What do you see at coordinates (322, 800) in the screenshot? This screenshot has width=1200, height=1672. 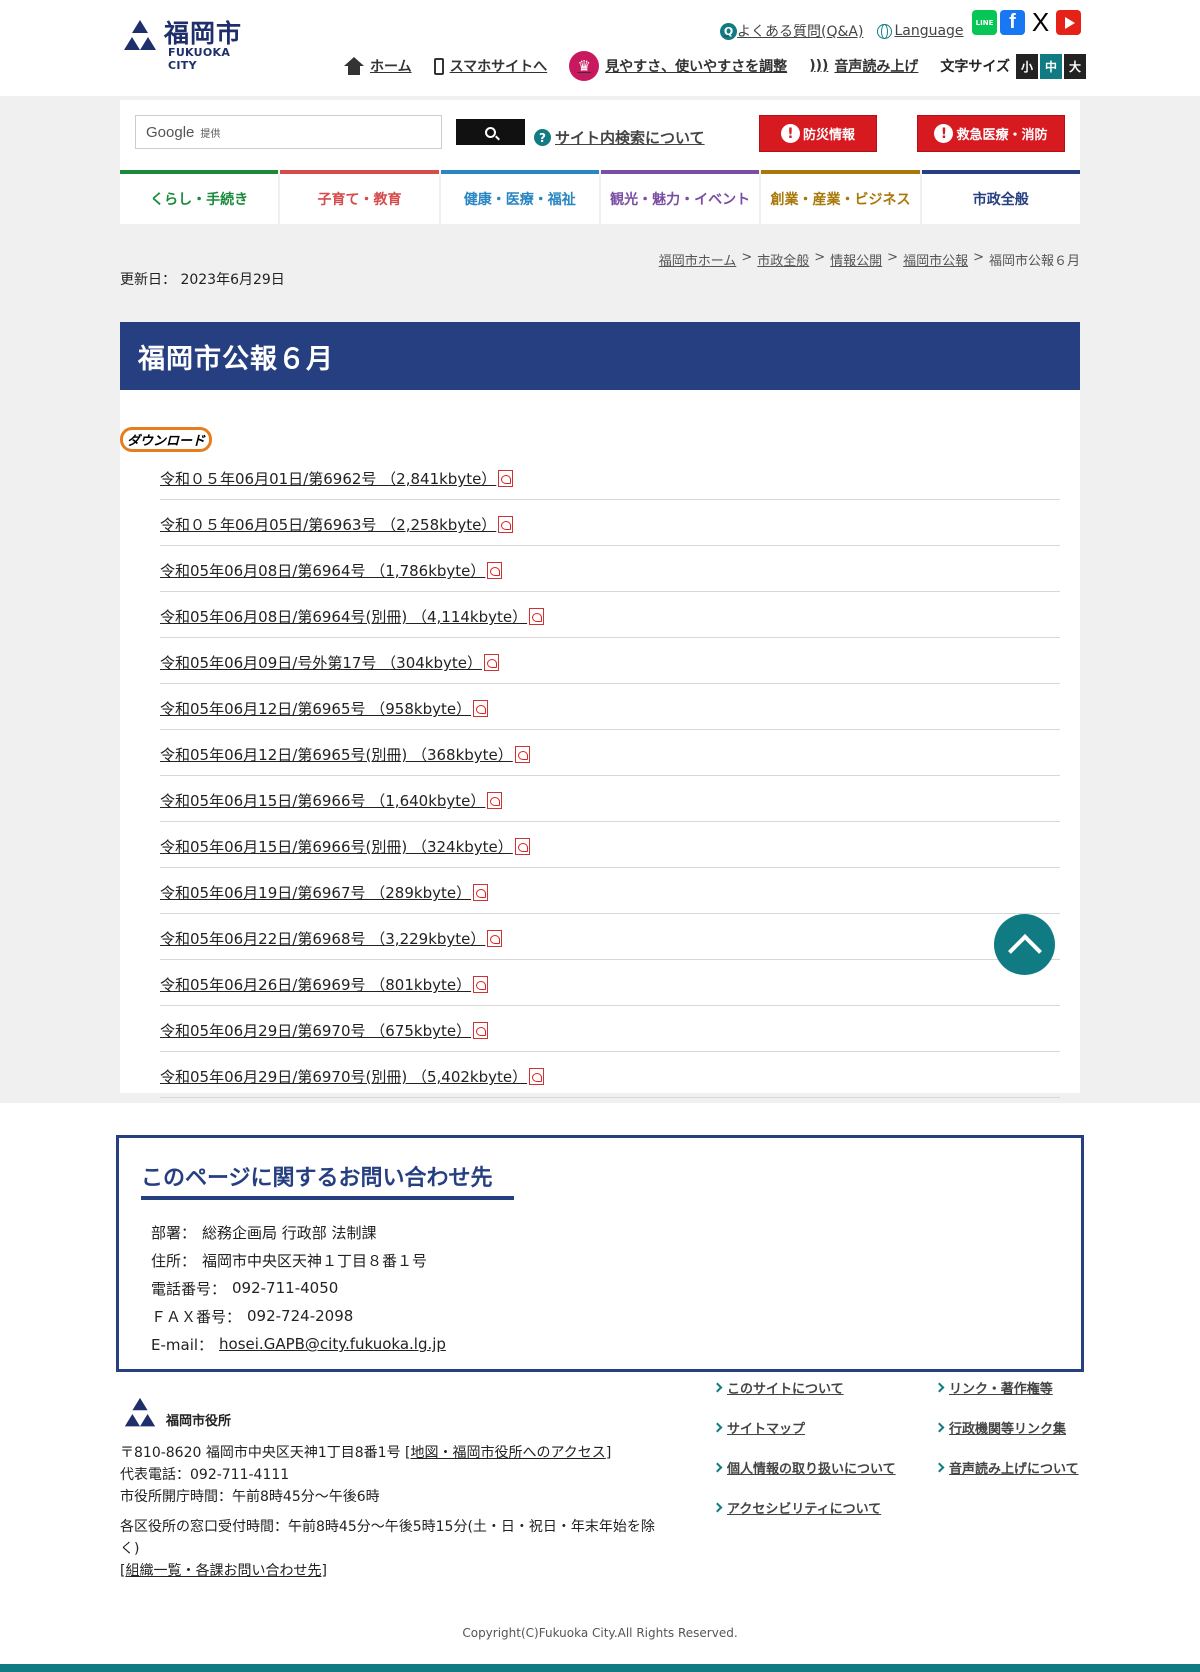 I see `pdf-download-link: 令和05年06月15日/第6966号 （1,640kbyte）` at bounding box center [322, 800].